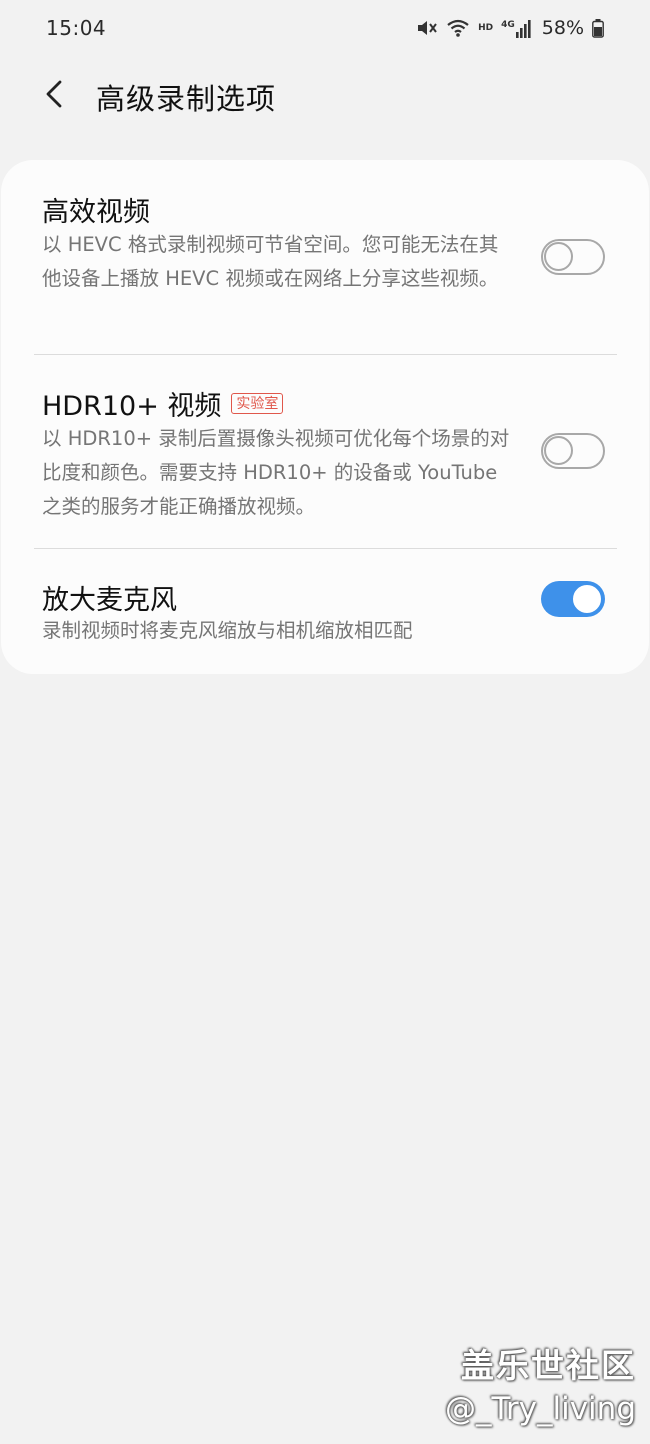  Describe the element at coordinates (540, 1387) in the screenshot. I see `watermark: 盖乐世社区 @_Try_living` at that location.